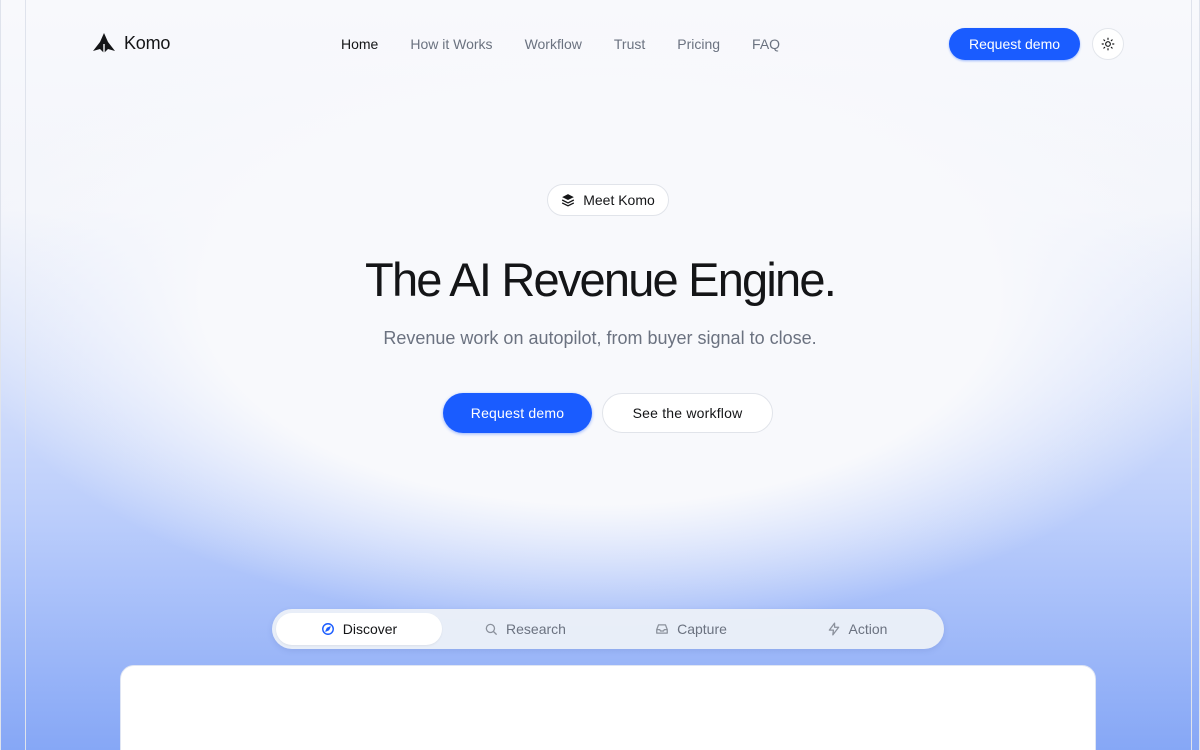  Describe the element at coordinates (629, 44) in the screenshot. I see `nav-item-trust: Trust` at that location.